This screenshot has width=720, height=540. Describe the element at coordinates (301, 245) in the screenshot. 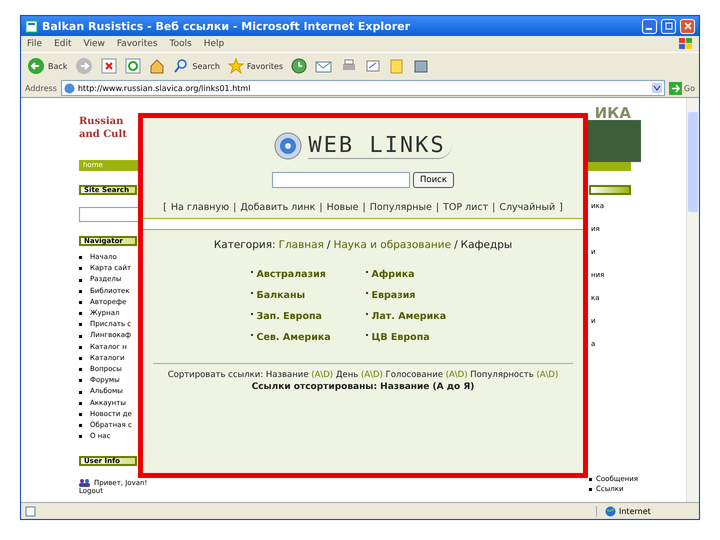

I see `breadcrumb-link: Главная` at that location.